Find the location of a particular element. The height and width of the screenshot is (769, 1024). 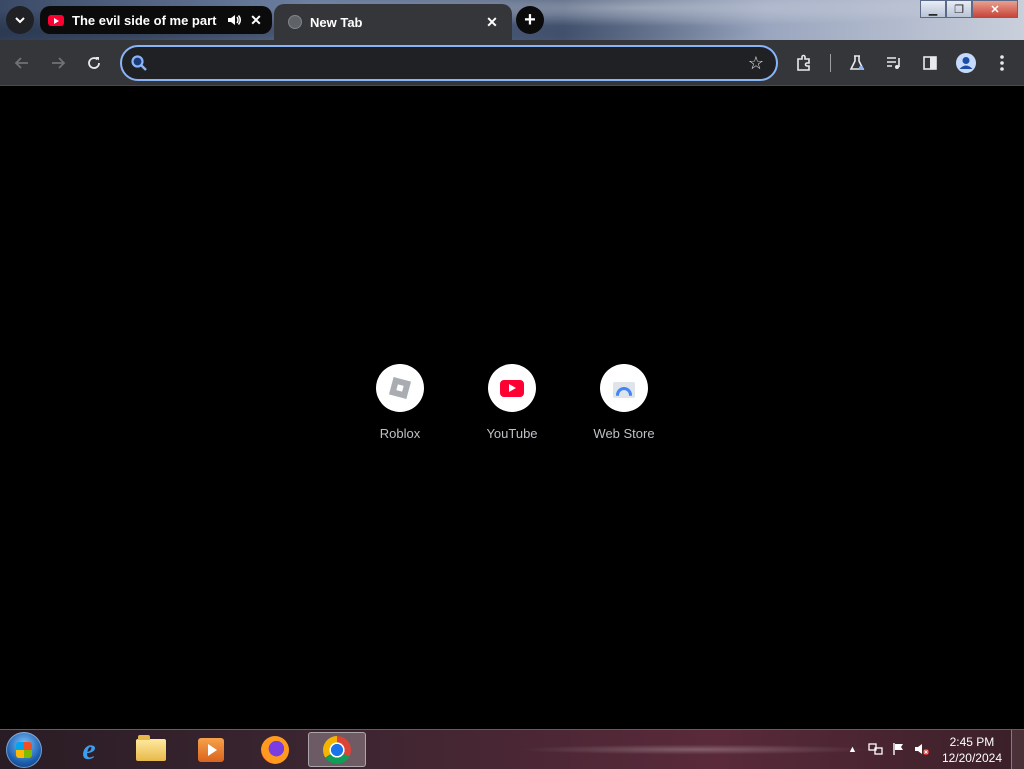

web-store-icon is located at coordinates (624, 388).